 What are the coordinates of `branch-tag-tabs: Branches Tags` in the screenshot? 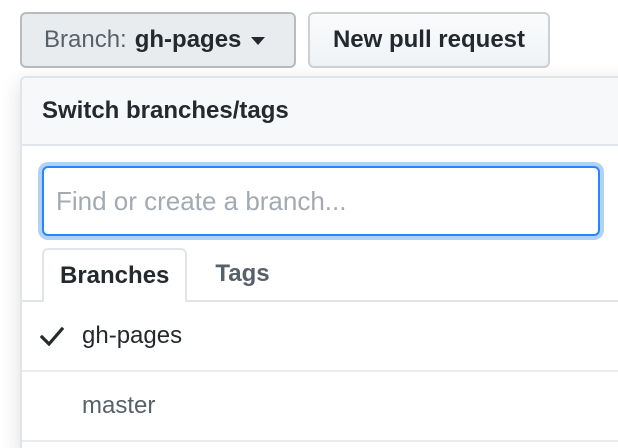 It's located at (320, 275).